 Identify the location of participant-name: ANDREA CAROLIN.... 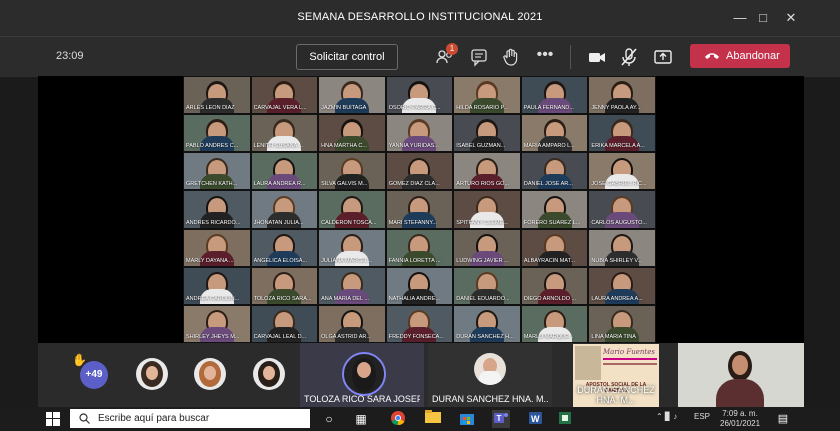
(213, 298).